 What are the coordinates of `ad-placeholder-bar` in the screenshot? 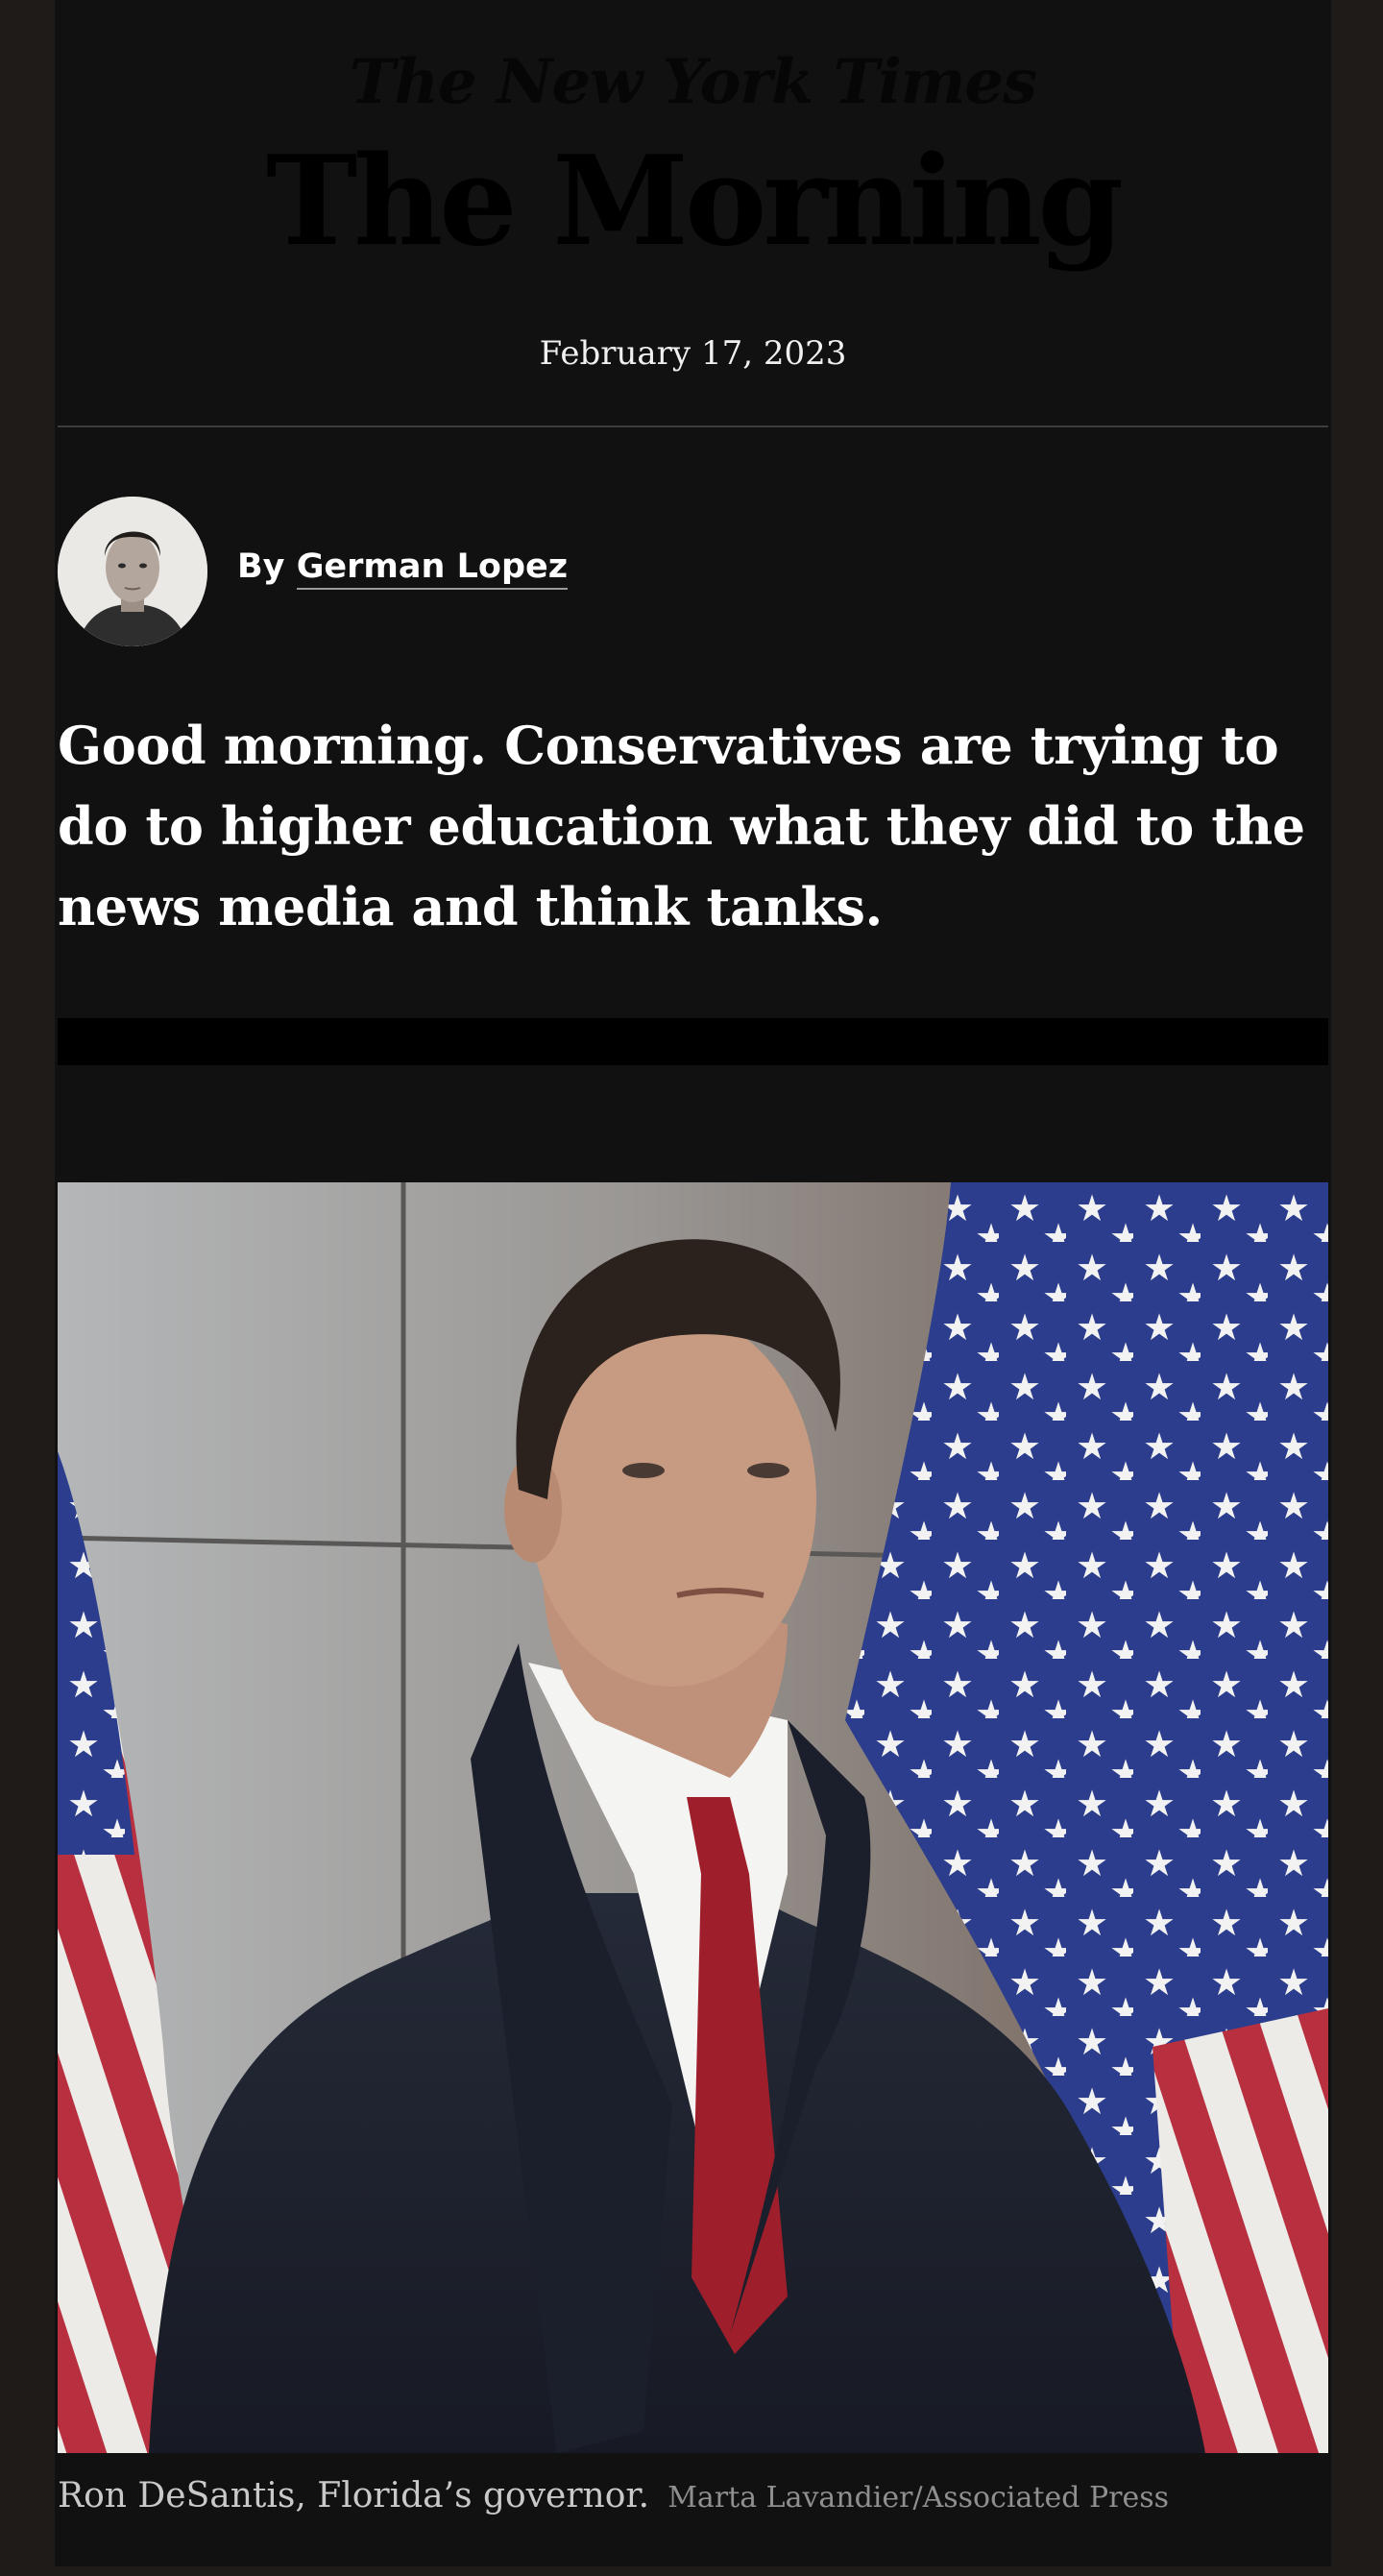 It's located at (693, 1041).